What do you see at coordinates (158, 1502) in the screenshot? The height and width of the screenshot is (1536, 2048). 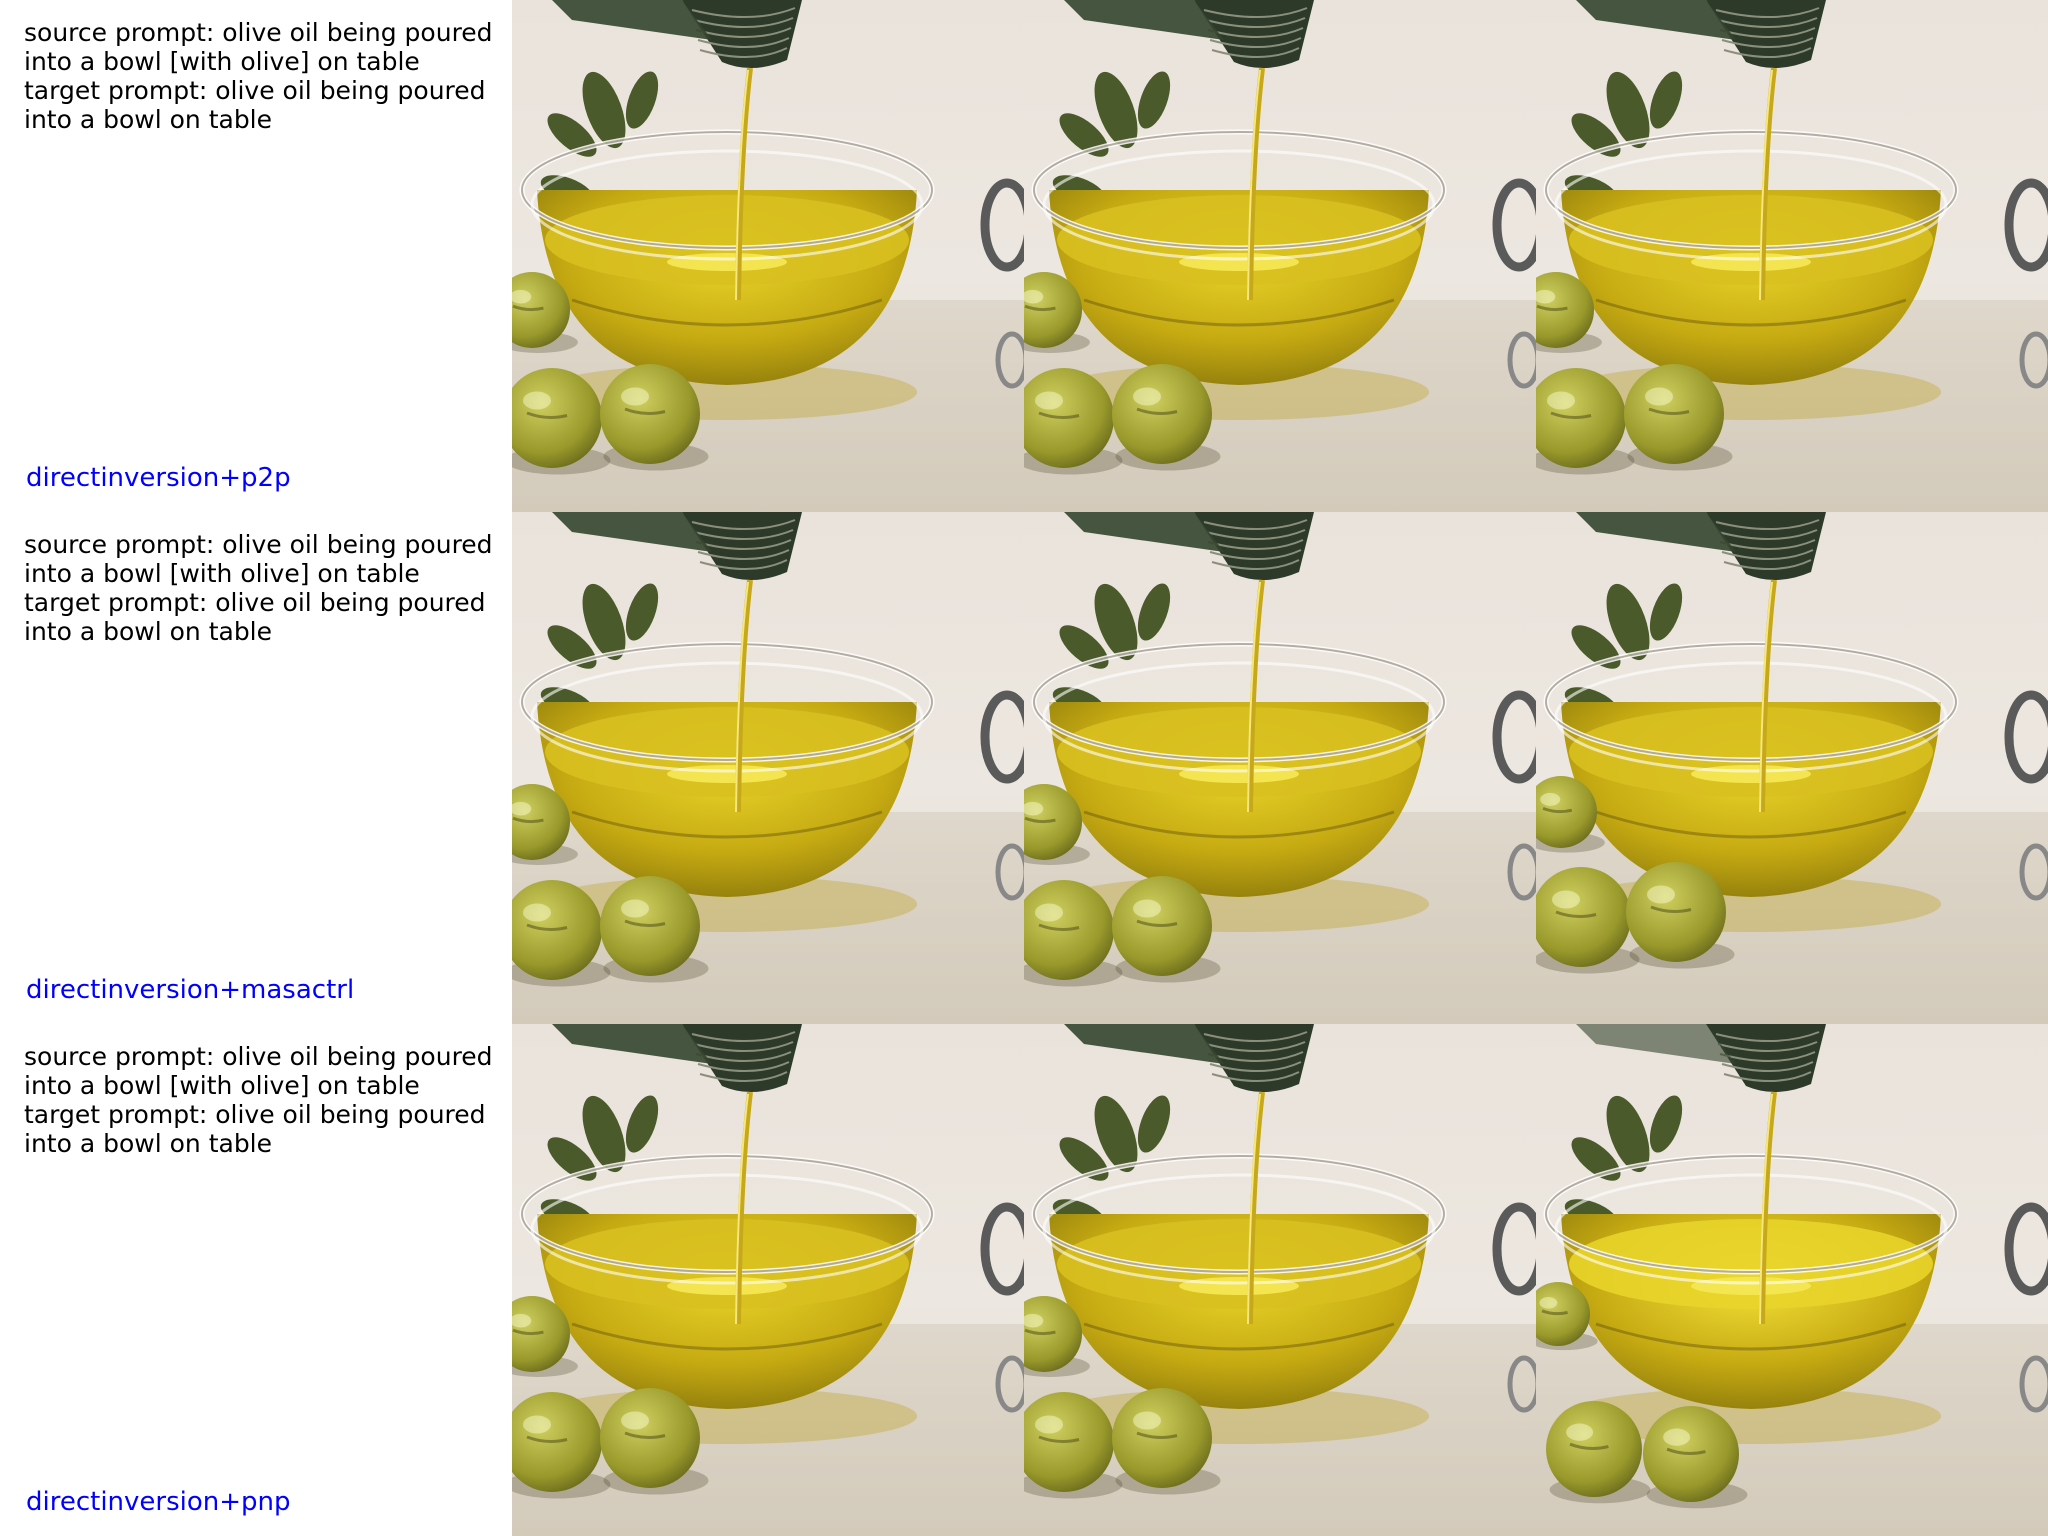 I see `method-label: directinversion+pnp` at bounding box center [158, 1502].